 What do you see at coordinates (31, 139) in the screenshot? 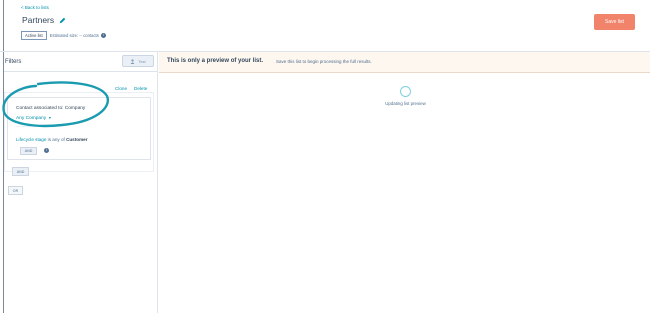
I see `lifecycle-property: Lifecycle stage` at bounding box center [31, 139].